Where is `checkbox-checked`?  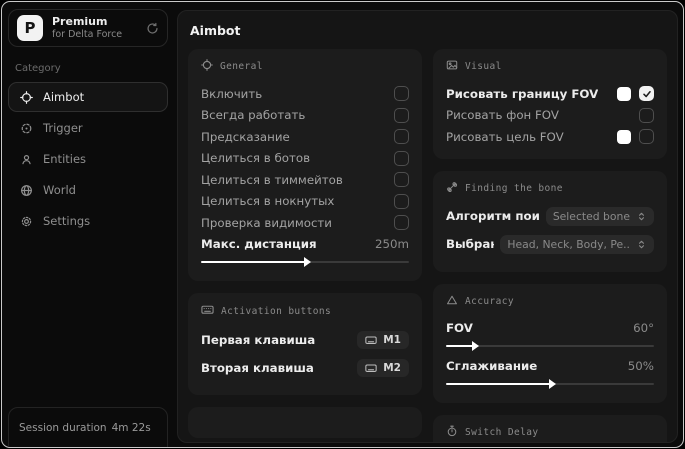 checkbox-checked is located at coordinates (646, 94).